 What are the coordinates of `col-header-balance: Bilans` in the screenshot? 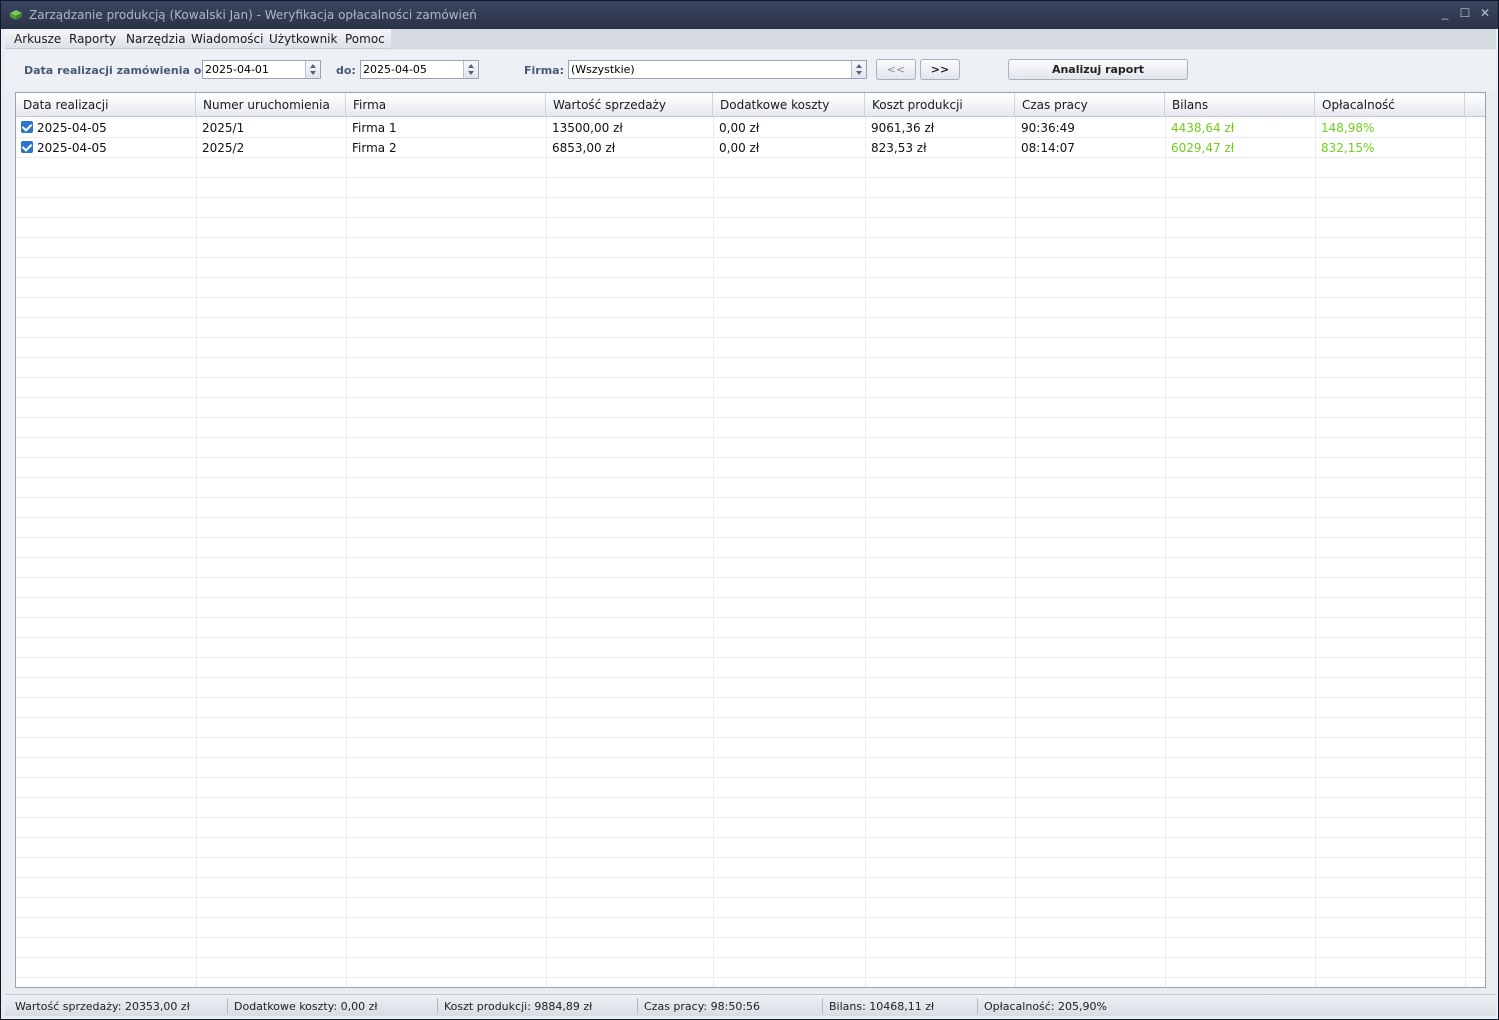 It's located at (1240, 105).